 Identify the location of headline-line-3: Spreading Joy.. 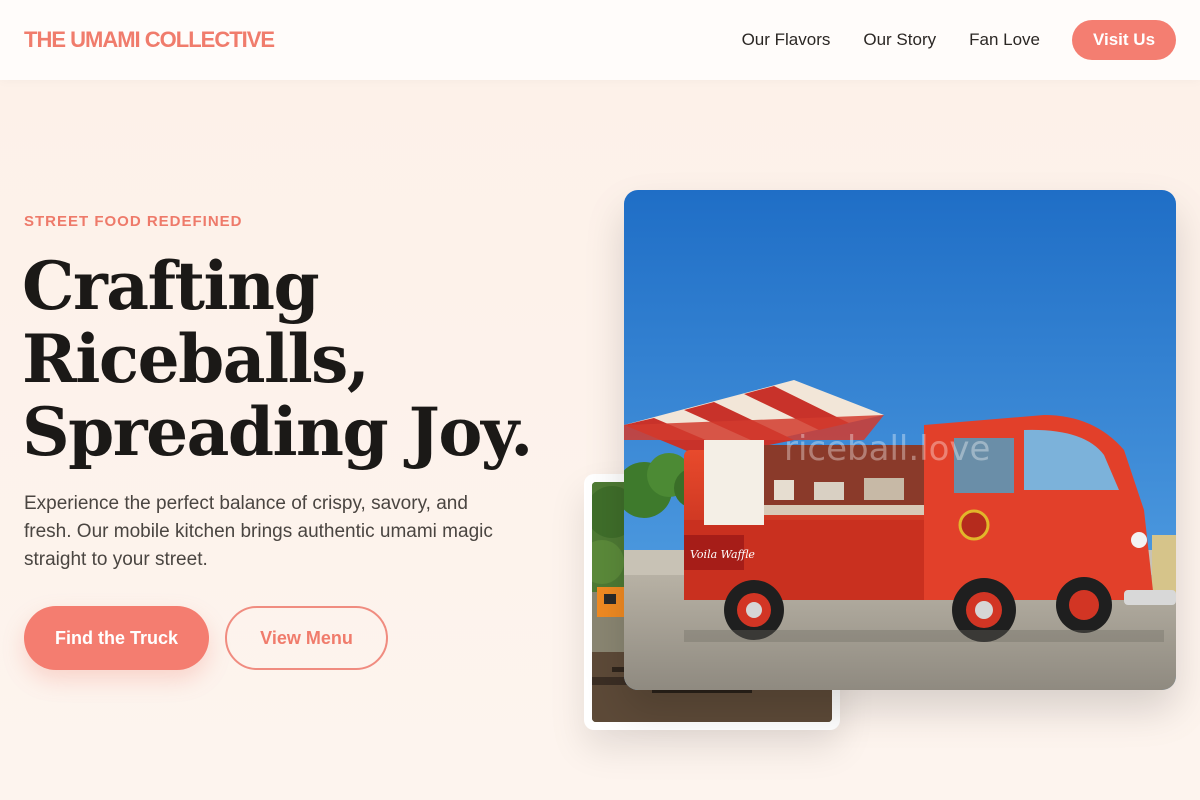
(277, 432).